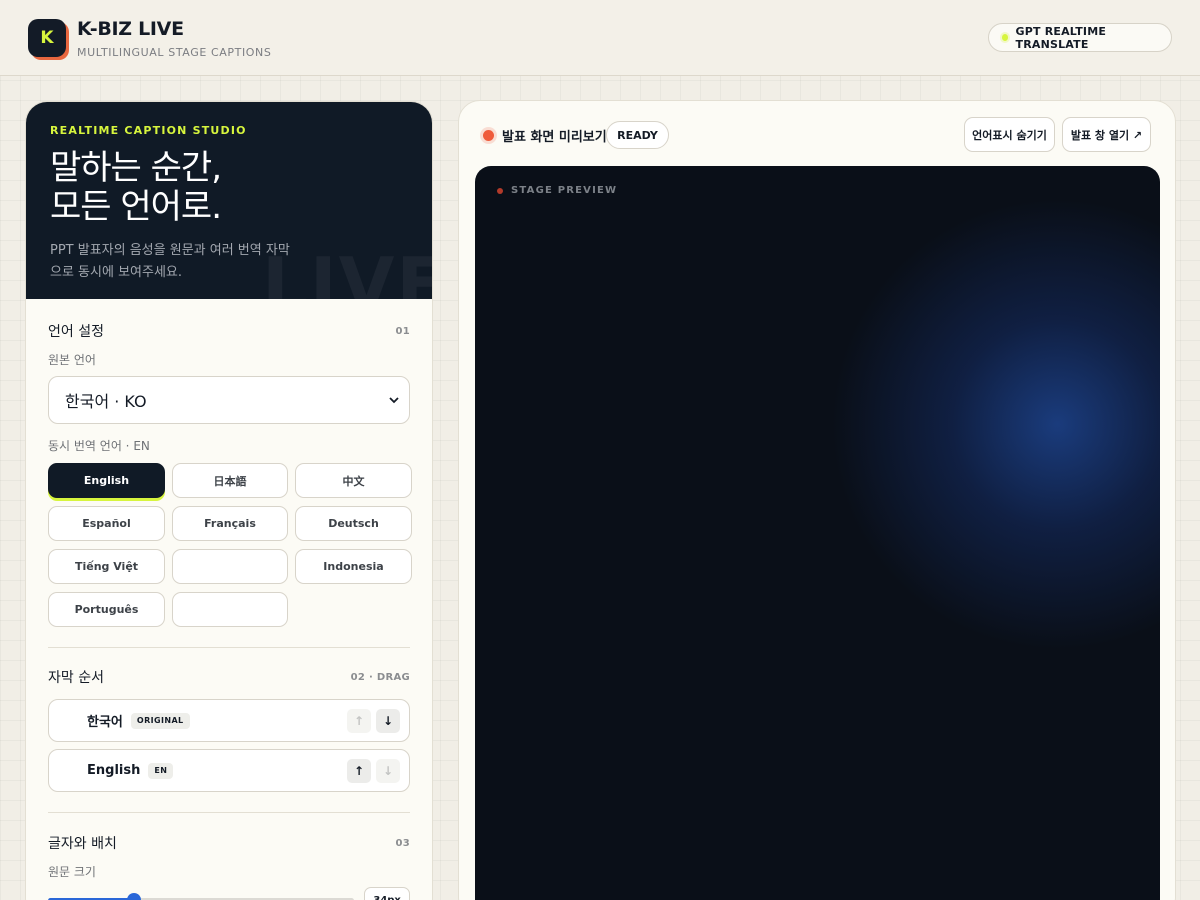 The width and height of the screenshot is (1200, 900). Describe the element at coordinates (353, 480) in the screenshot. I see `language-option-chinese: 中文` at that location.